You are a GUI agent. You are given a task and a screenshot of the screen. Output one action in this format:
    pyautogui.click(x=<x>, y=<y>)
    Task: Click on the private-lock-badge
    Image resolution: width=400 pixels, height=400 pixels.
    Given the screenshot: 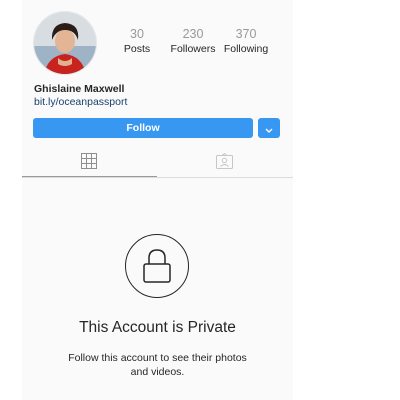 What is the action you would take?
    pyautogui.click(x=157, y=266)
    